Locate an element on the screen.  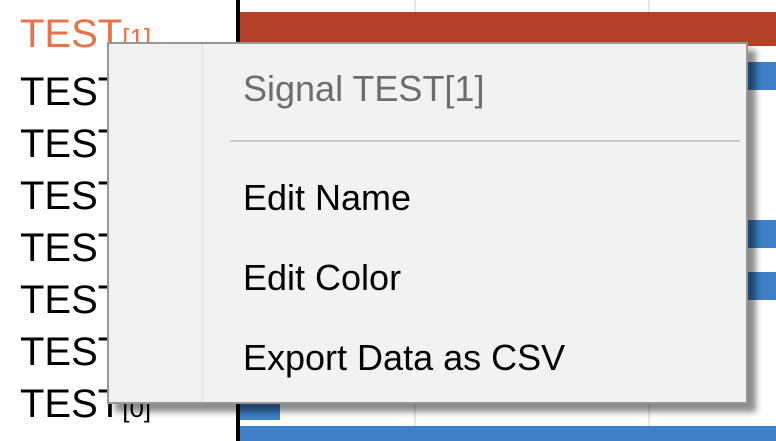
menu-item-label: Edit Color is located at coordinates (322, 277).